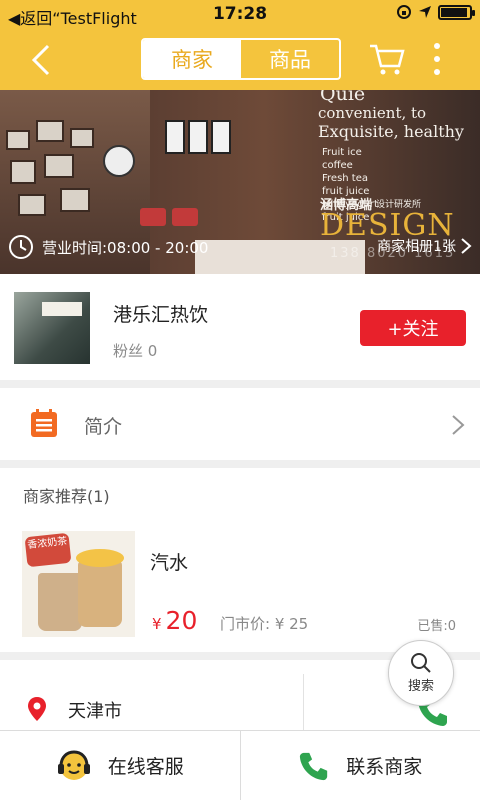  Describe the element at coordinates (240, 327) in the screenshot. I see `shop-info: 港乐汇热饮 粉丝 0 +关注` at that location.